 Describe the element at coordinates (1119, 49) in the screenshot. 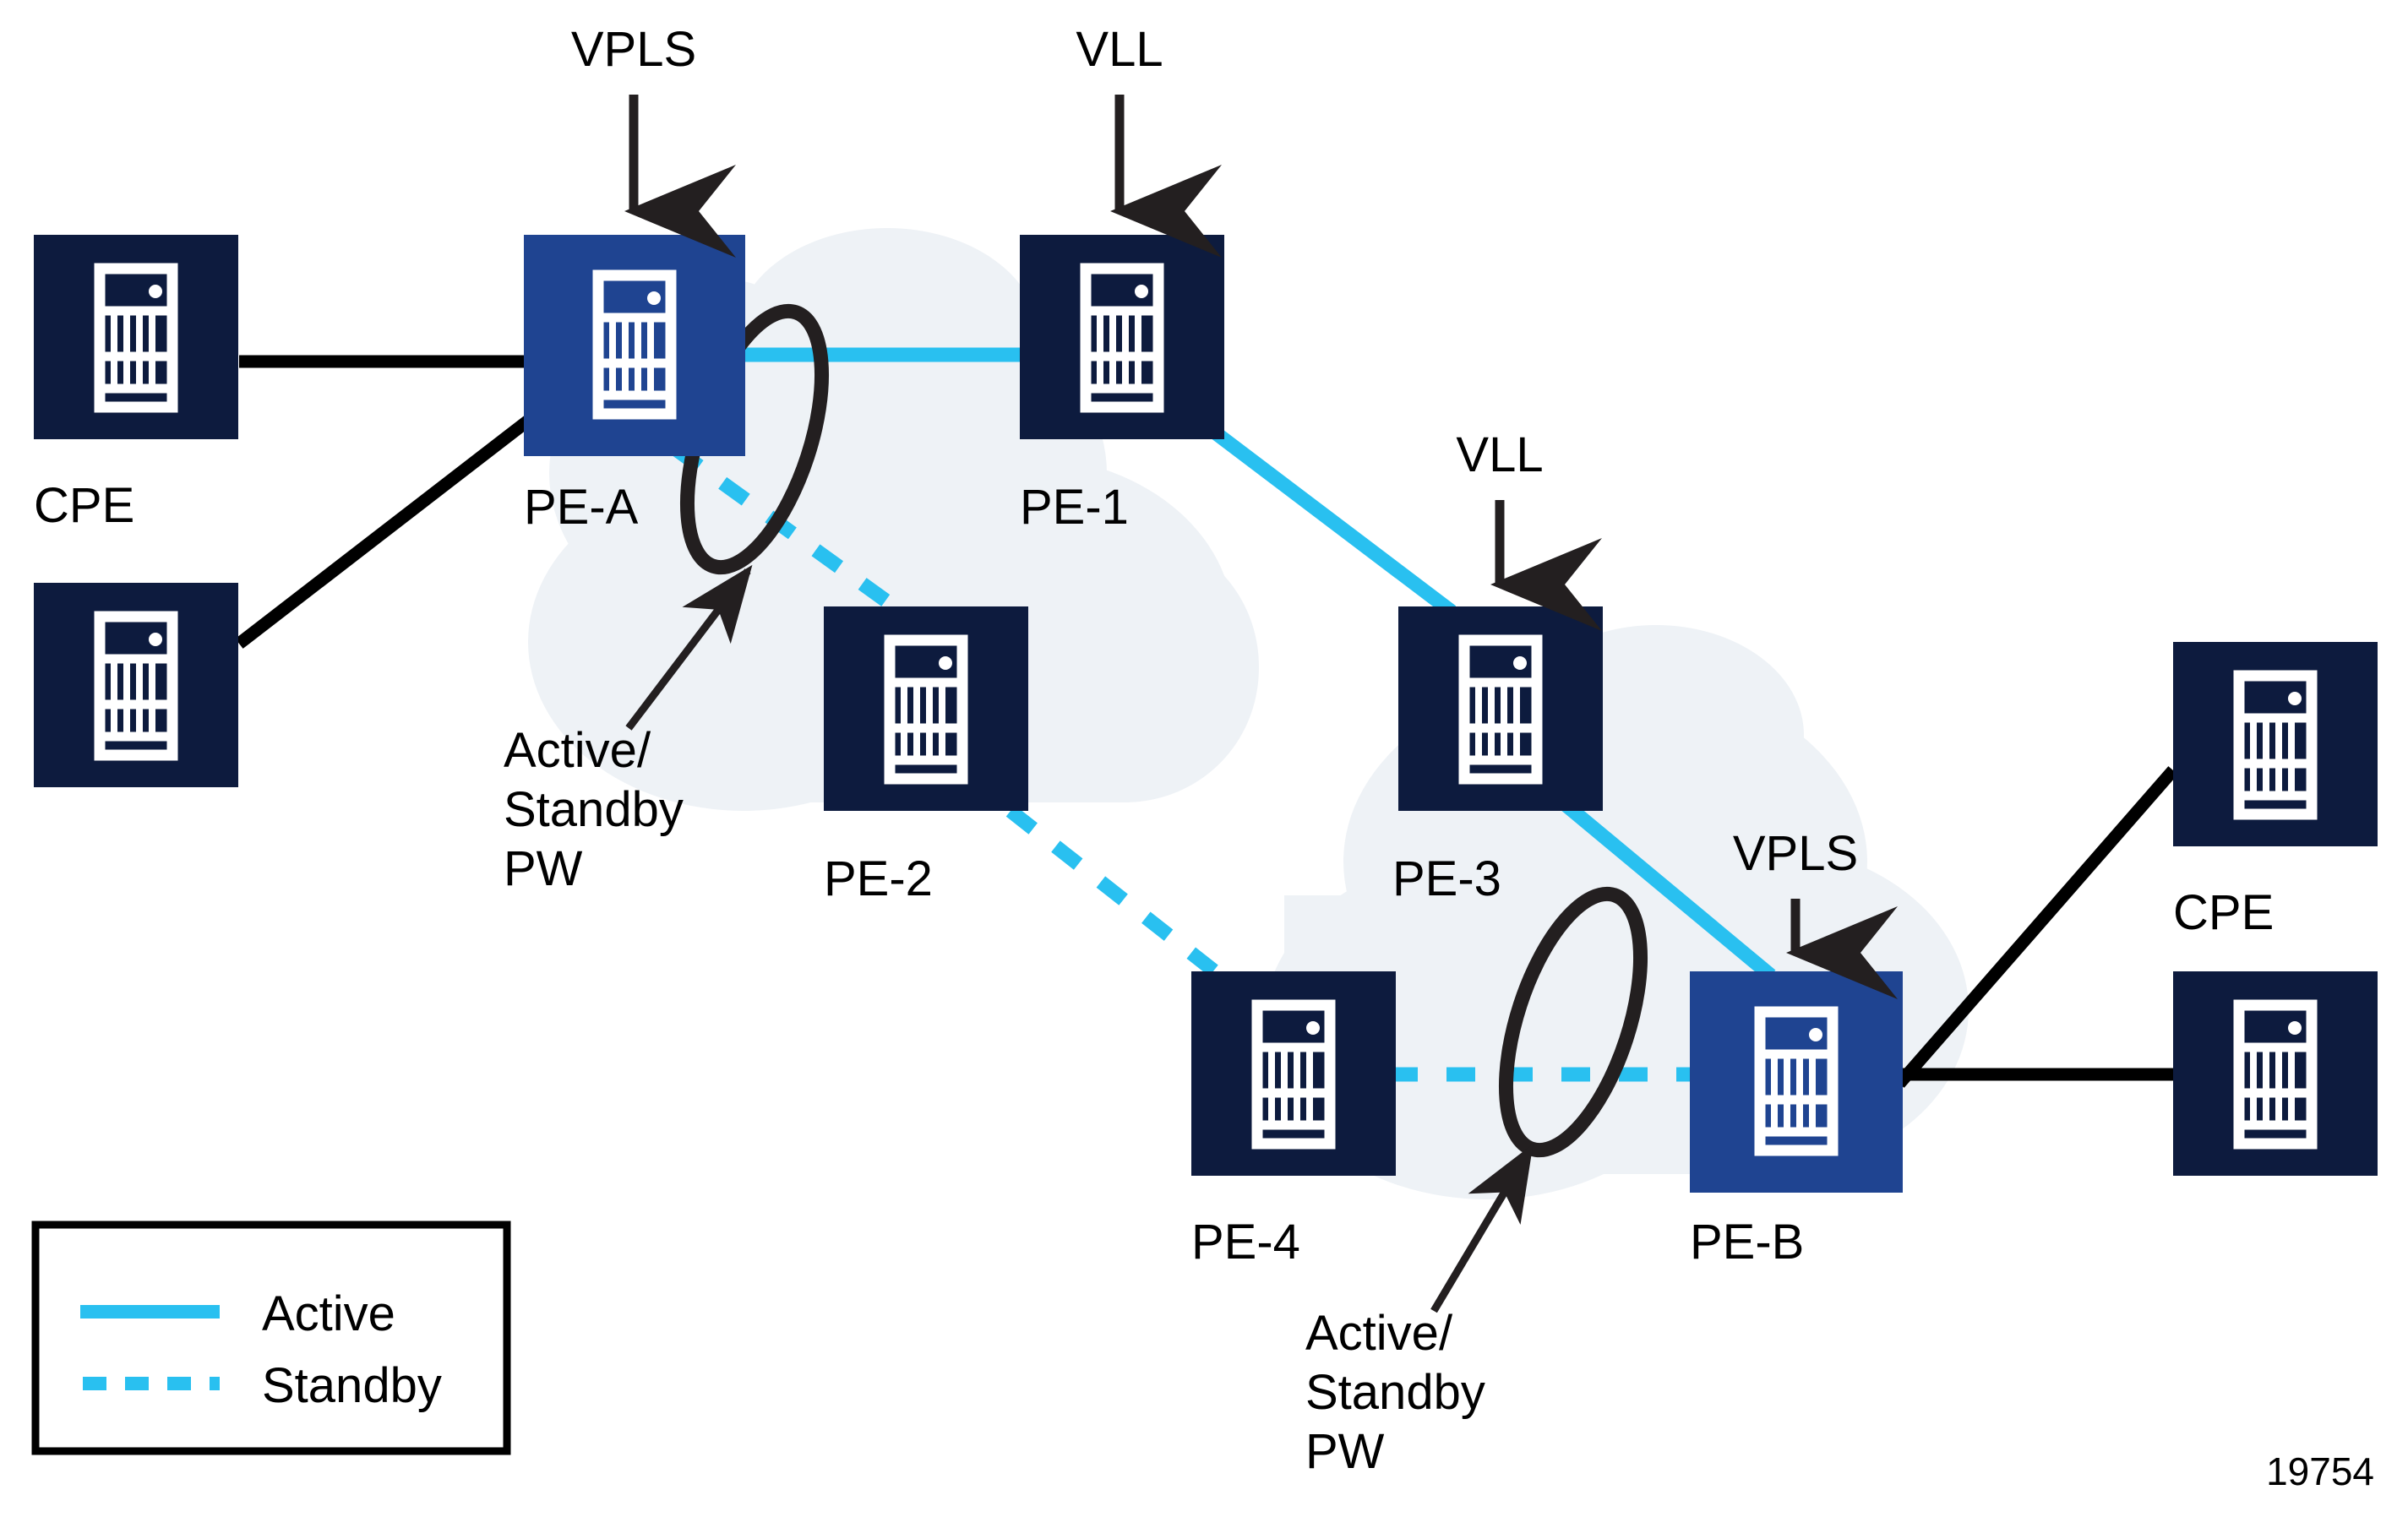

I see `callout-label-vll-pe-1: VLL` at that location.